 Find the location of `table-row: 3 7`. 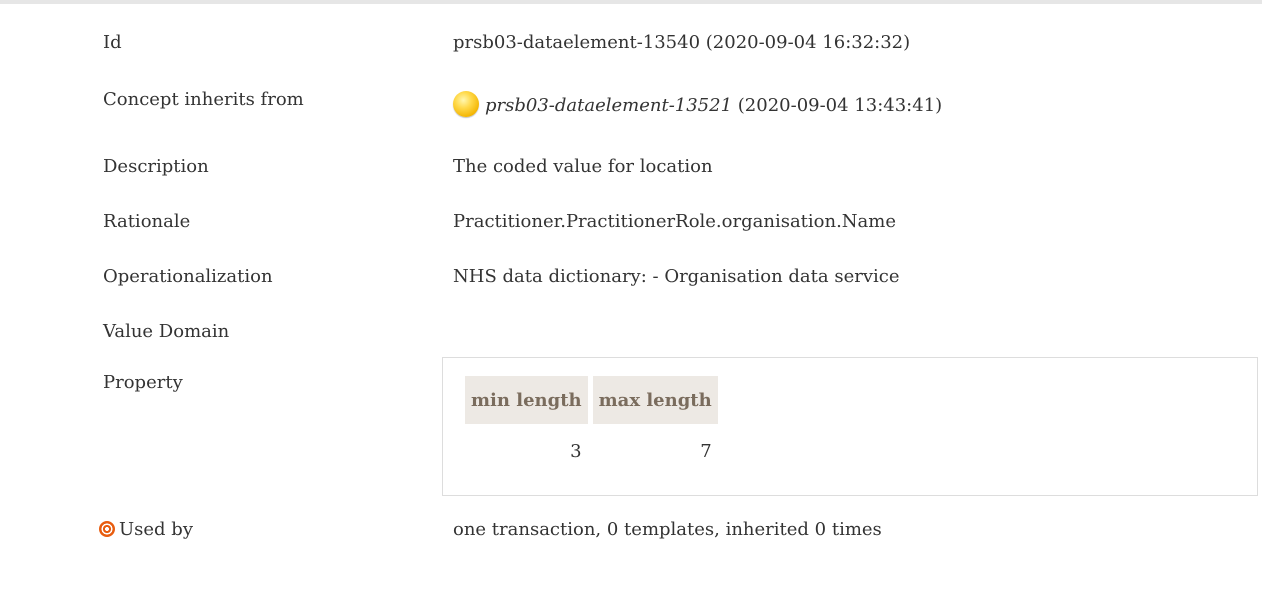

table-row: 3 7 is located at coordinates (591, 451).